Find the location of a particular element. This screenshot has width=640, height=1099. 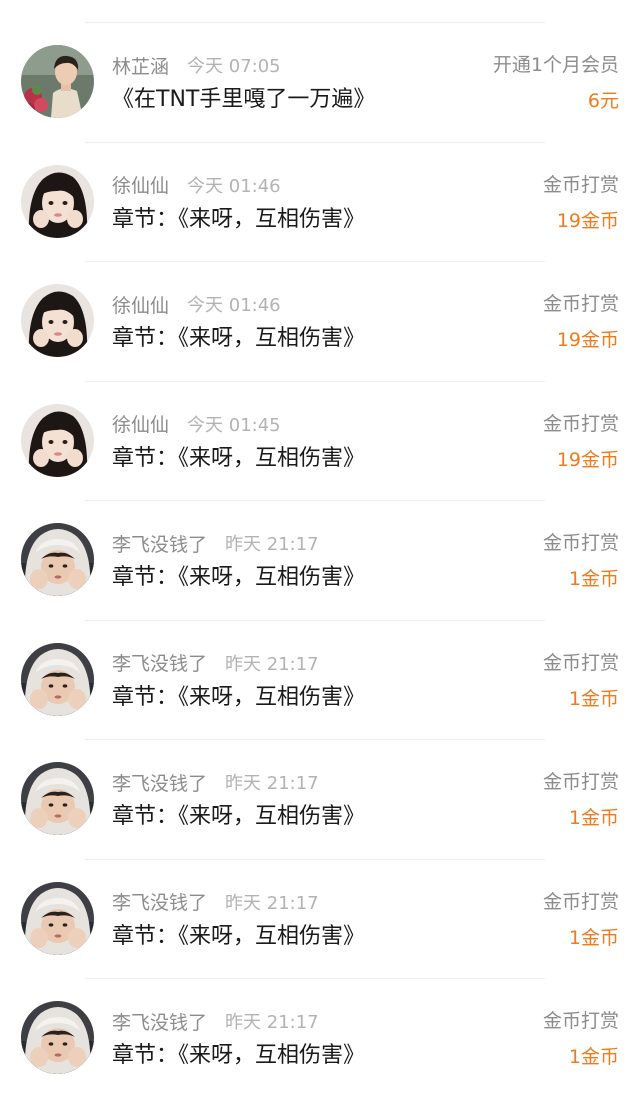

username: 林芷涵 is located at coordinates (140, 65).